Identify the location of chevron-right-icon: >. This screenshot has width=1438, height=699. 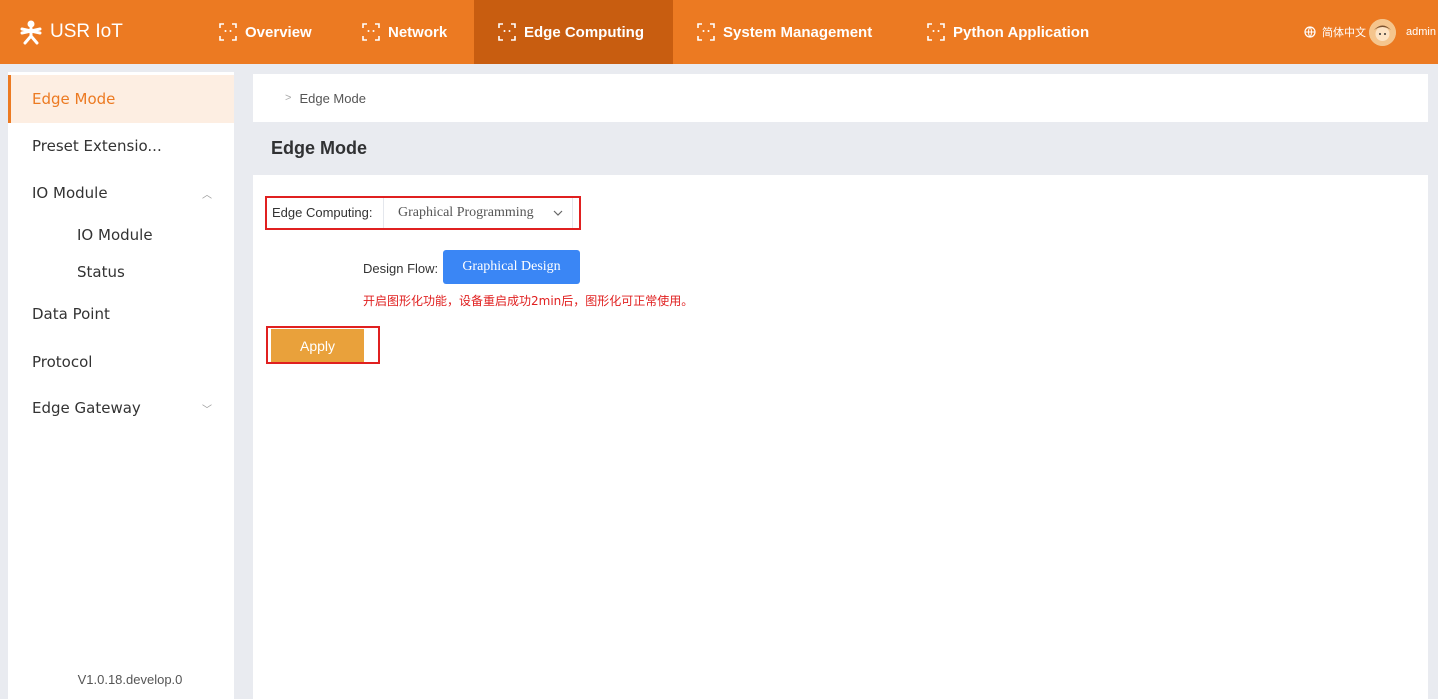
(288, 98).